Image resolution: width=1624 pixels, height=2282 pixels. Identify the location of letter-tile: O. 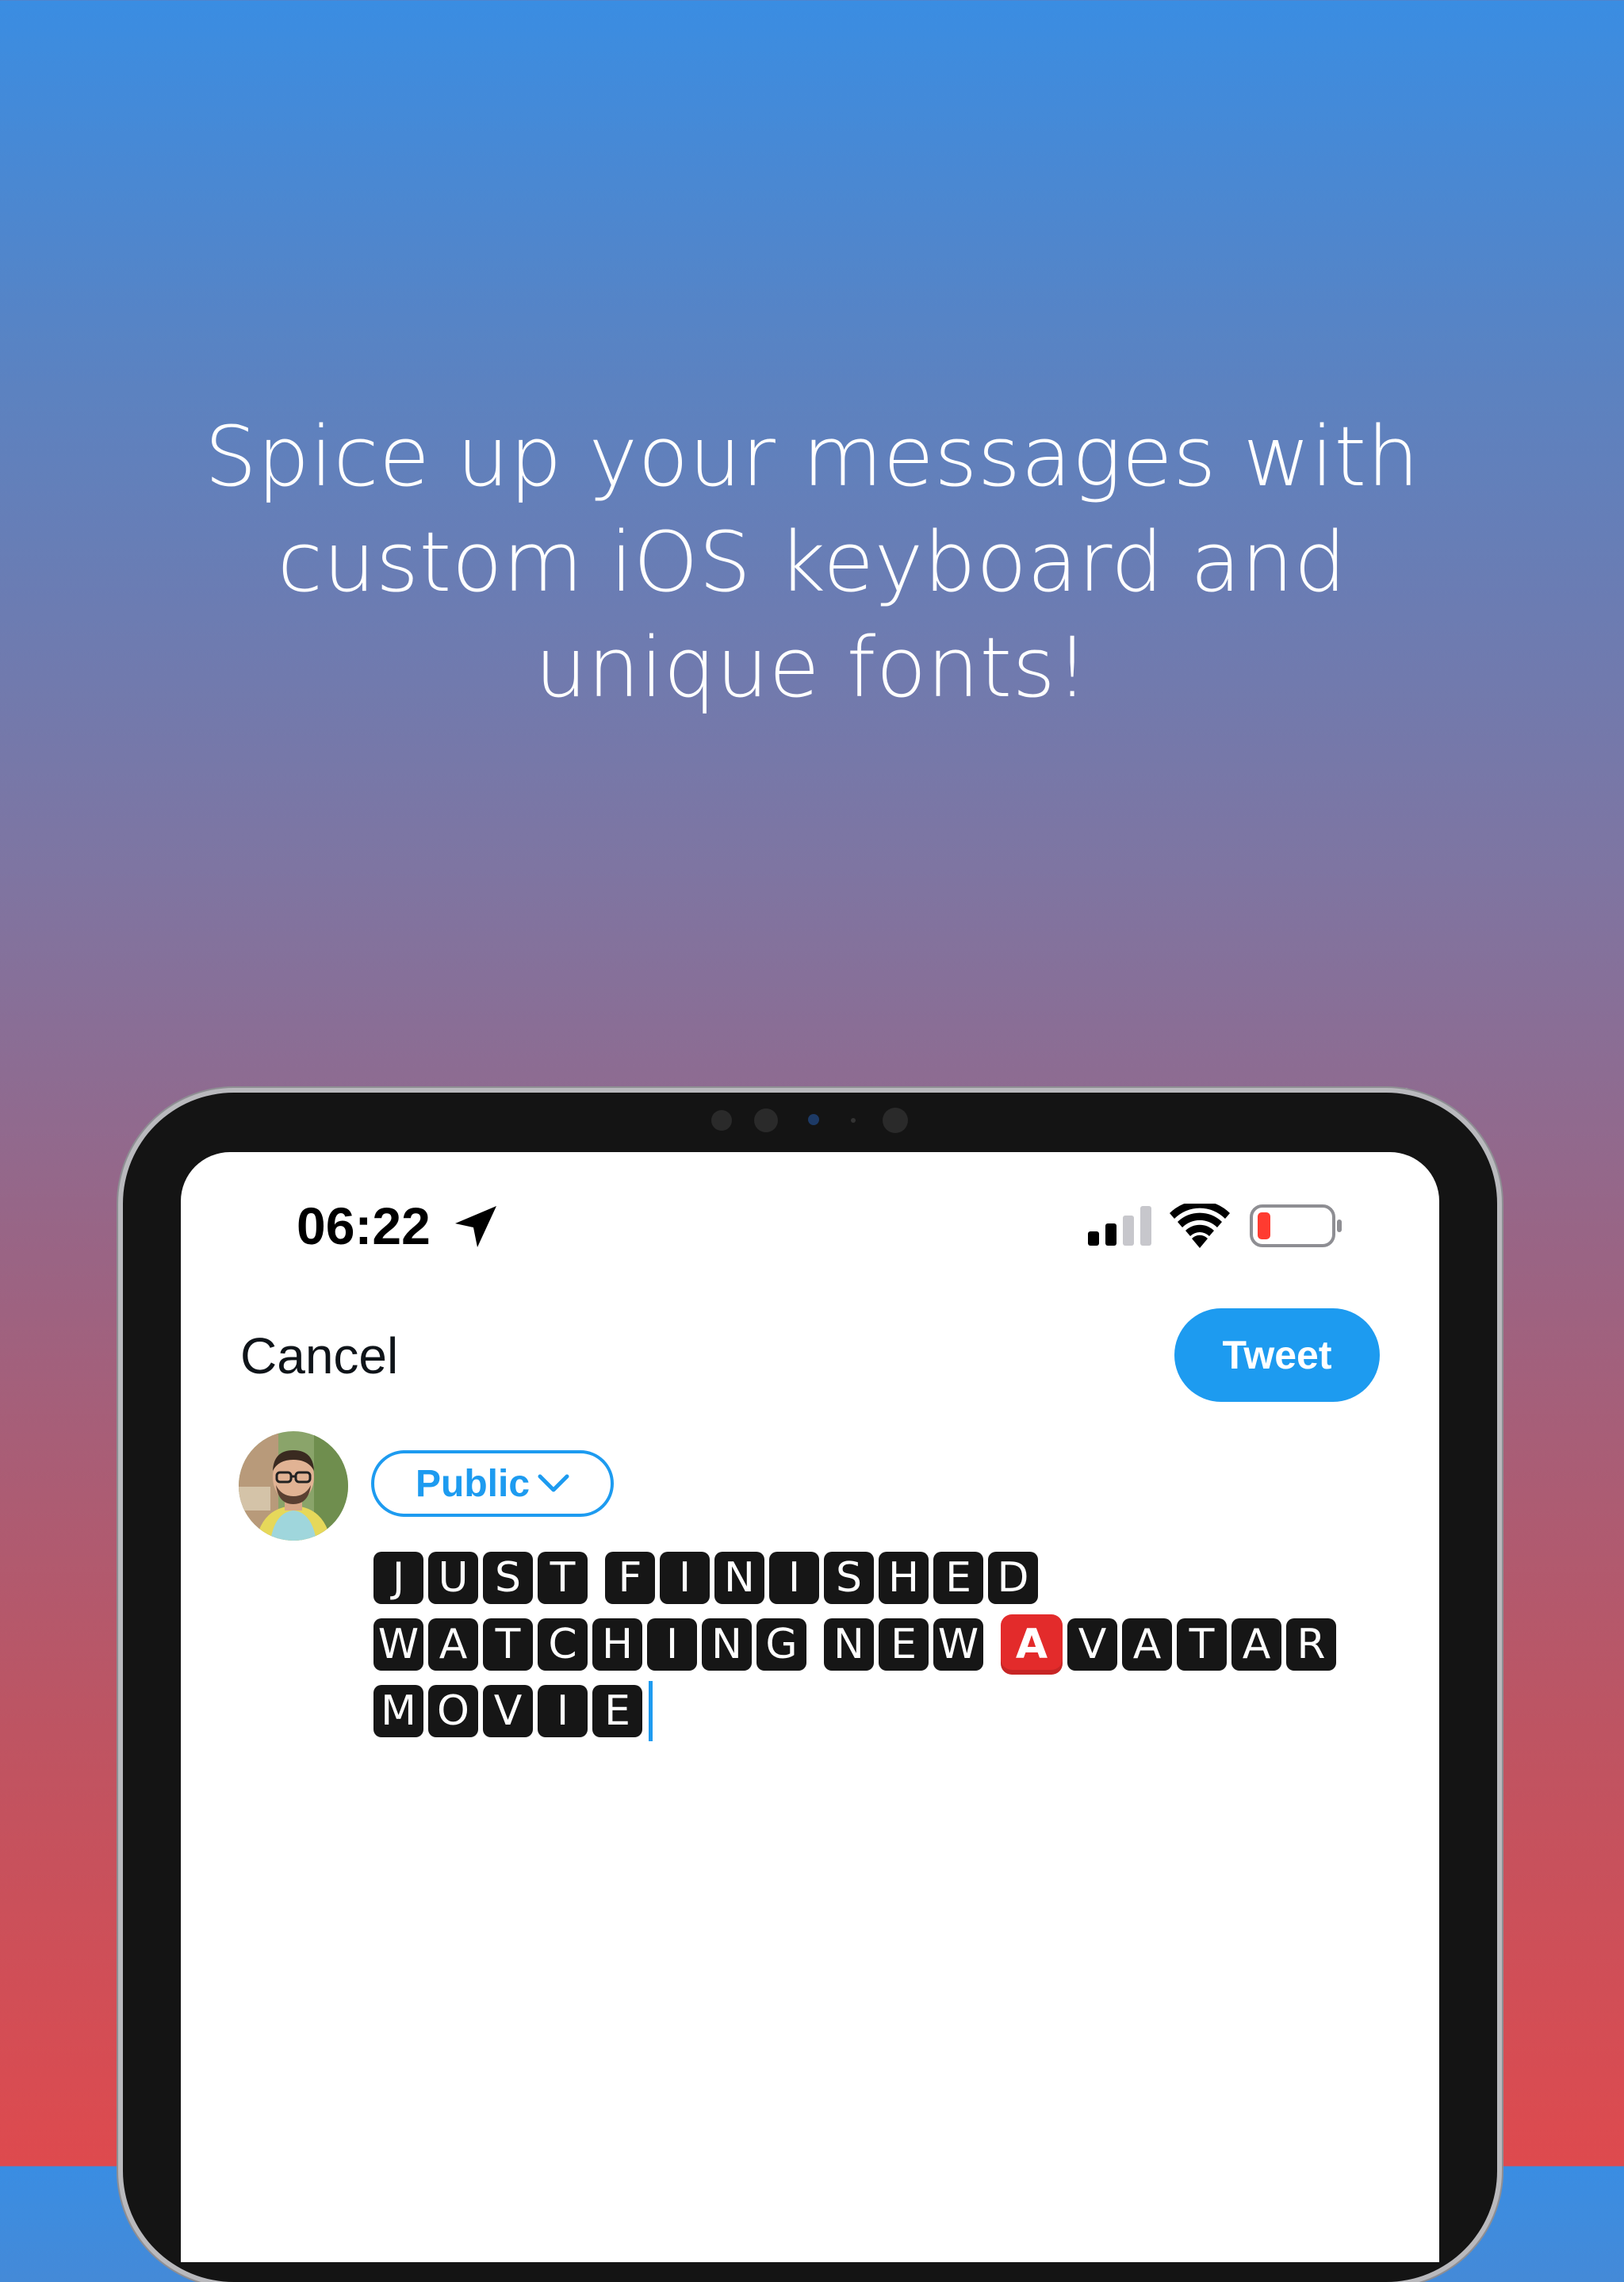
(453, 1711).